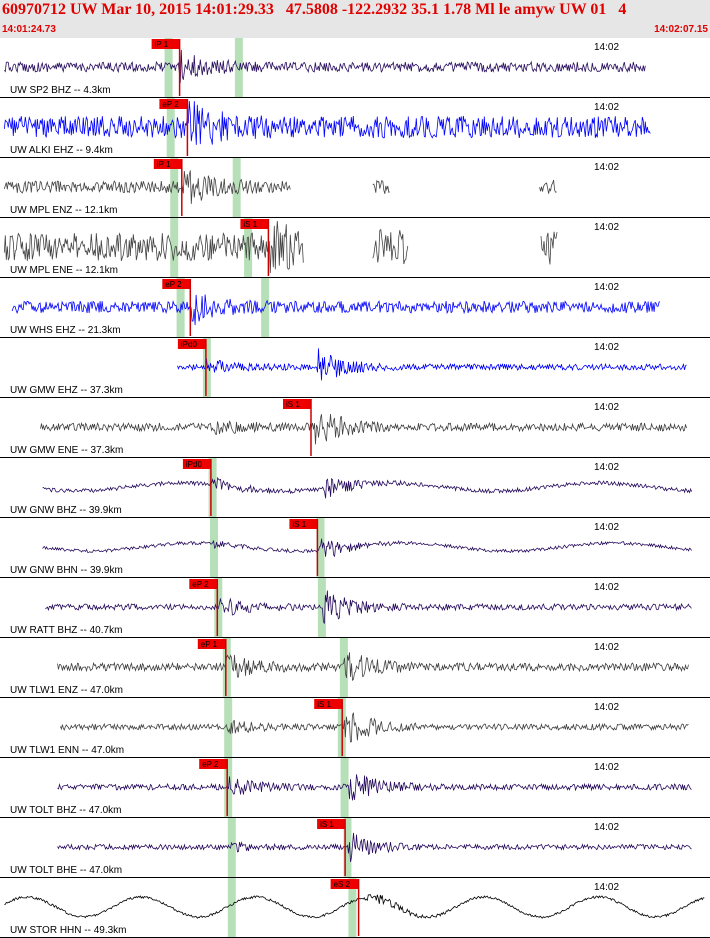  Describe the element at coordinates (64, 270) in the screenshot. I see `station-label: UW MPL ENE -- 12.1km` at that location.